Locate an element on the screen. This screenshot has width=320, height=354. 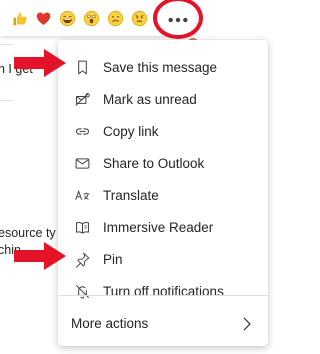
menu-divider is located at coordinates (163, 295).